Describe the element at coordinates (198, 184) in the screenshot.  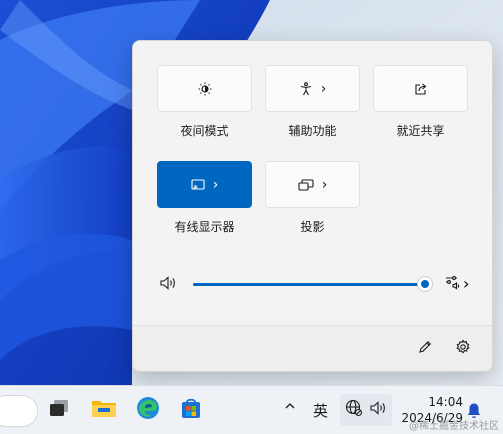
I see `cast-icon` at that location.